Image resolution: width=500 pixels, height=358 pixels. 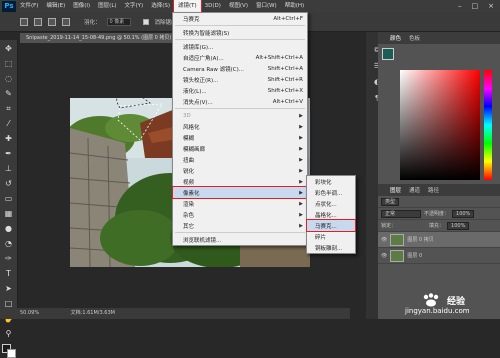 What do you see at coordinates (460, 6) in the screenshot?
I see `minimize-icon: –` at bounding box center [460, 6].